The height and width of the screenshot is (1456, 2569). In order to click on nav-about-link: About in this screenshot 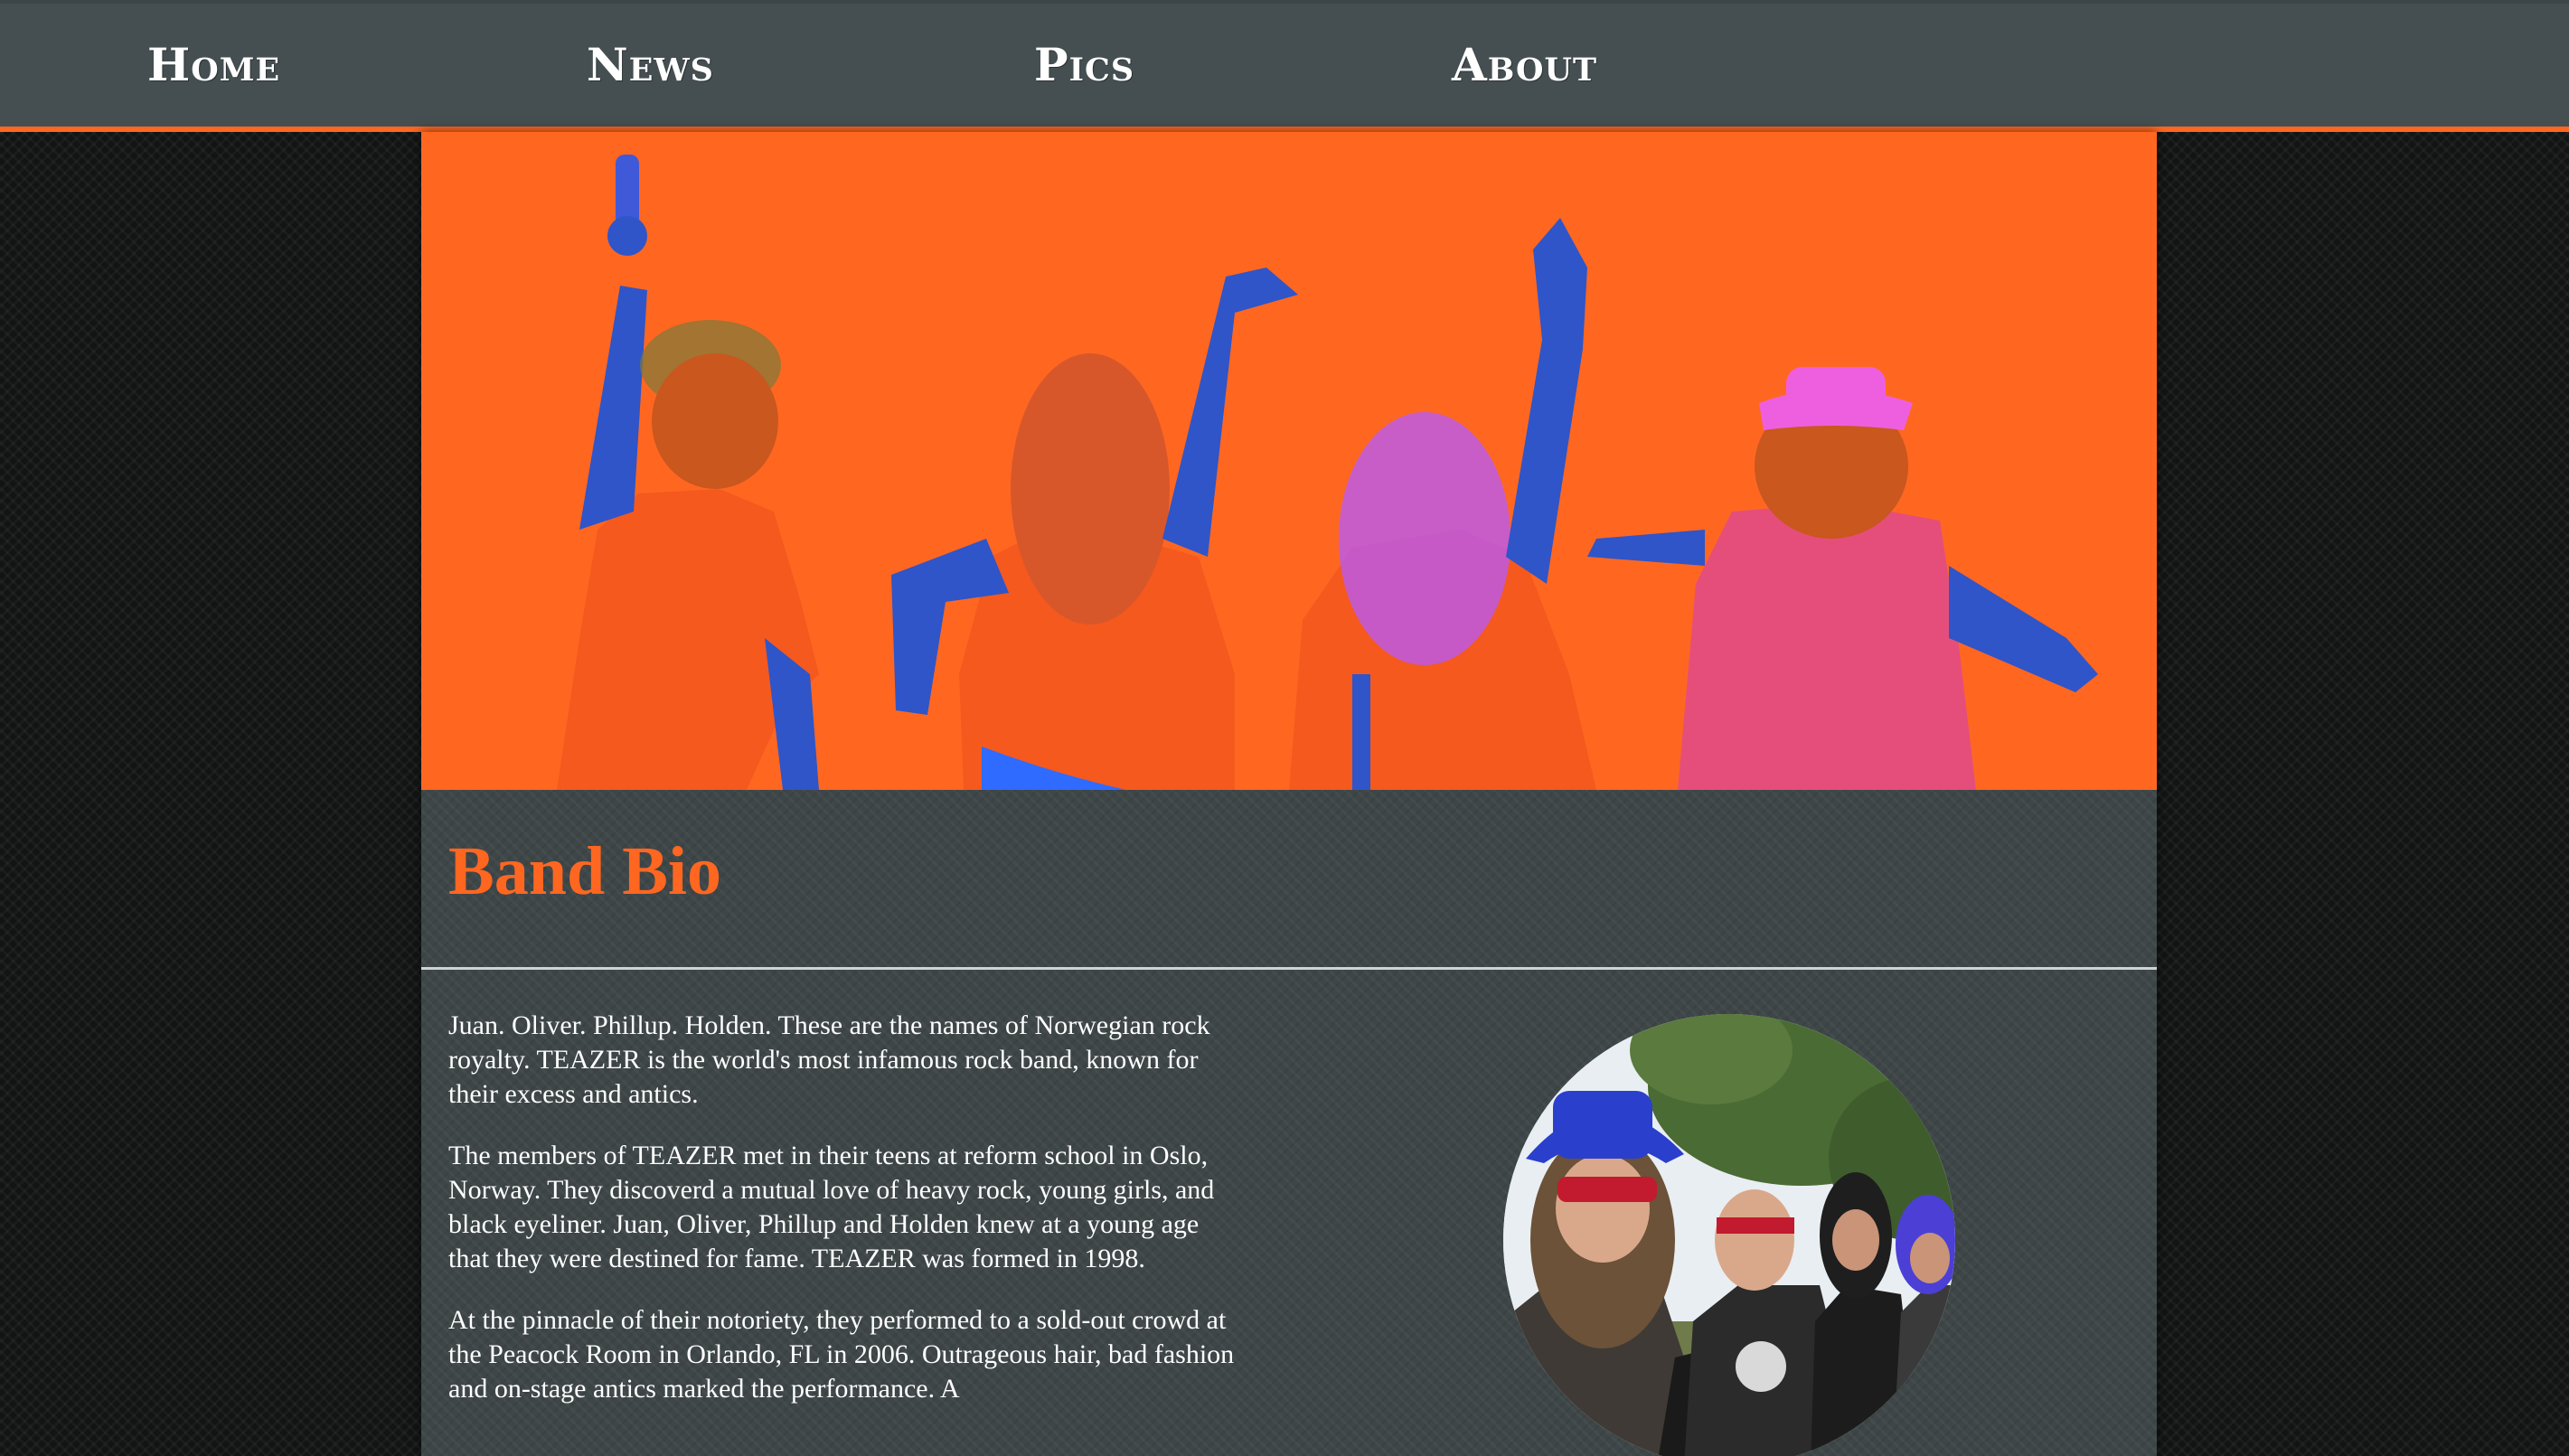, I will do `click(1524, 65)`.